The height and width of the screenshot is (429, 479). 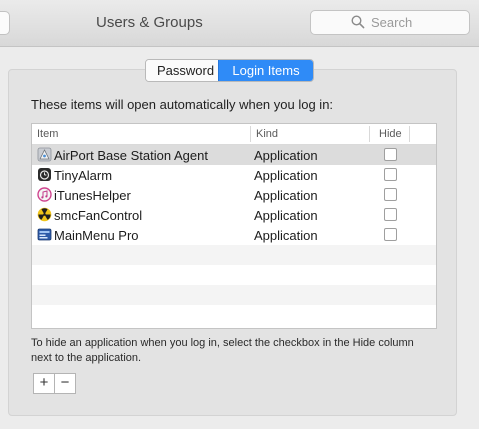 I want to click on table-row: iTunesHelper Application, so click(x=234, y=195).